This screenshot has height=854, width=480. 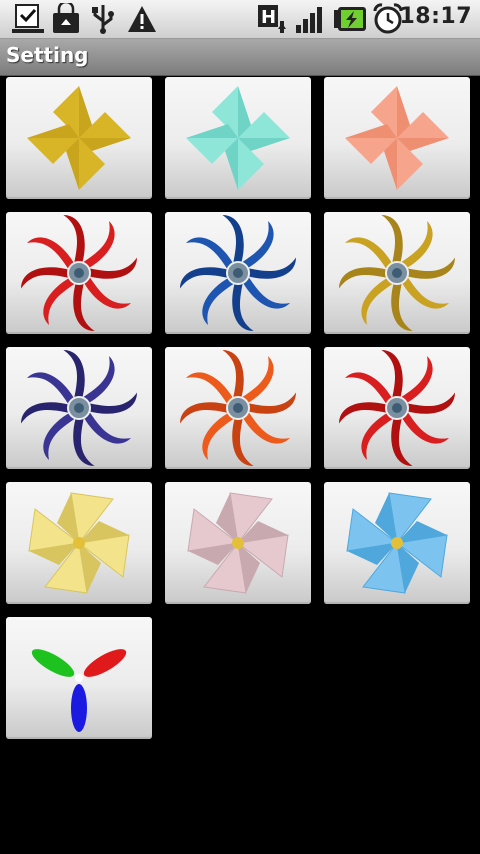 I want to click on title-bar: Setting, so click(x=240, y=57).